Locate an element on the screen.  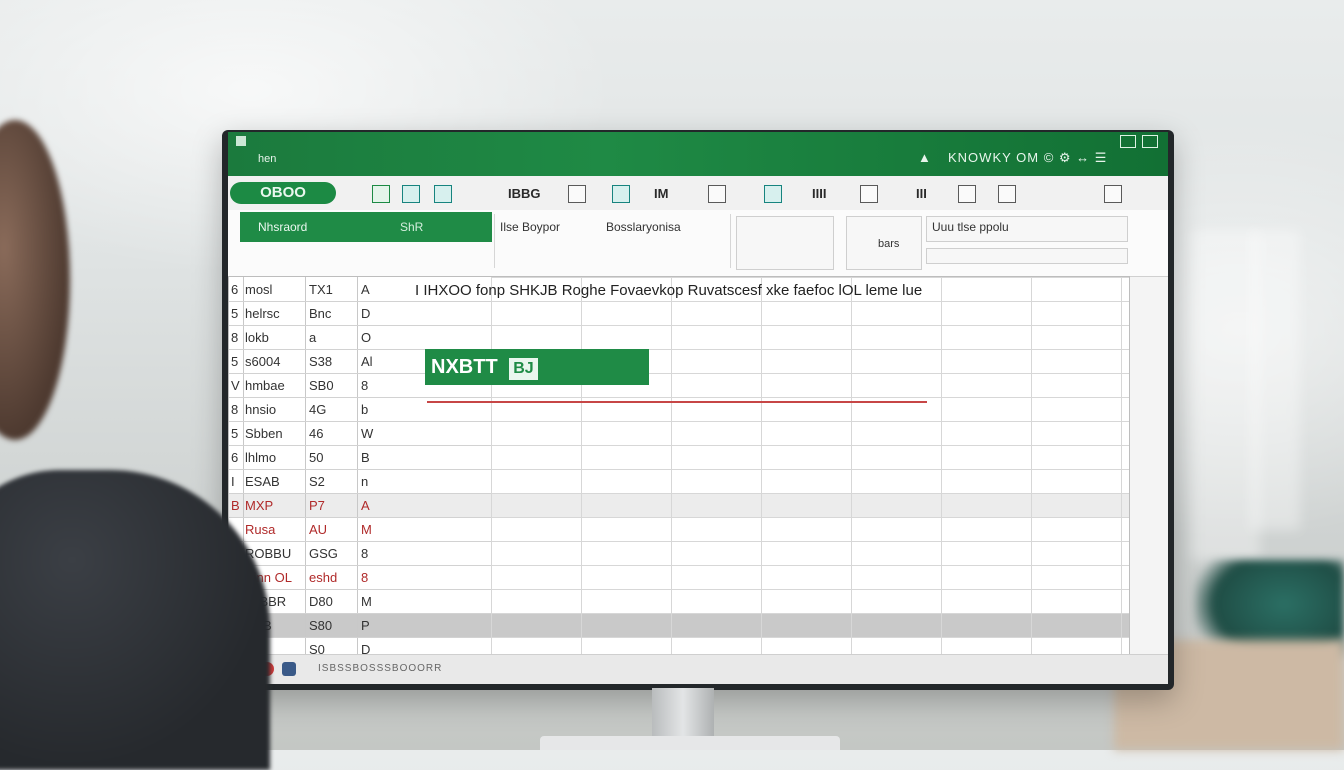
cell-name: ESAB is located at coordinates (262, 481).